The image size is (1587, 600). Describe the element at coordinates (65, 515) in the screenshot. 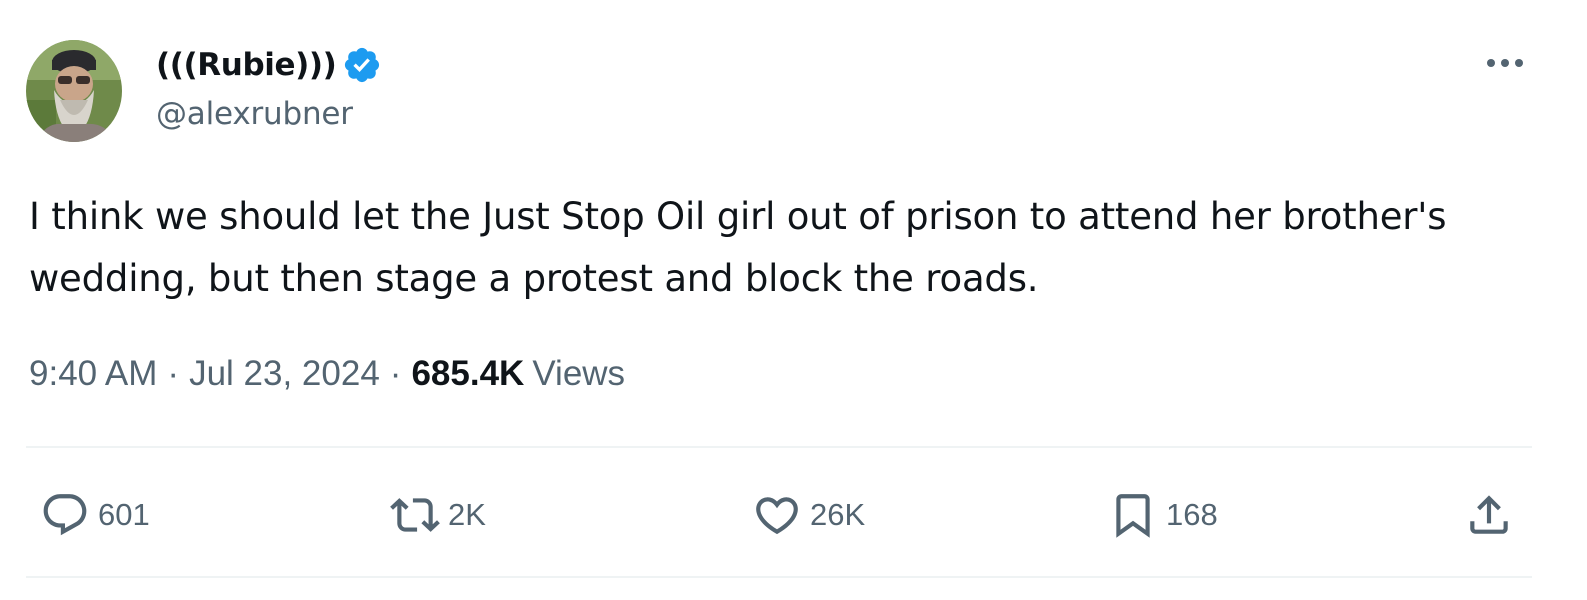

I see `reply-icon` at that location.